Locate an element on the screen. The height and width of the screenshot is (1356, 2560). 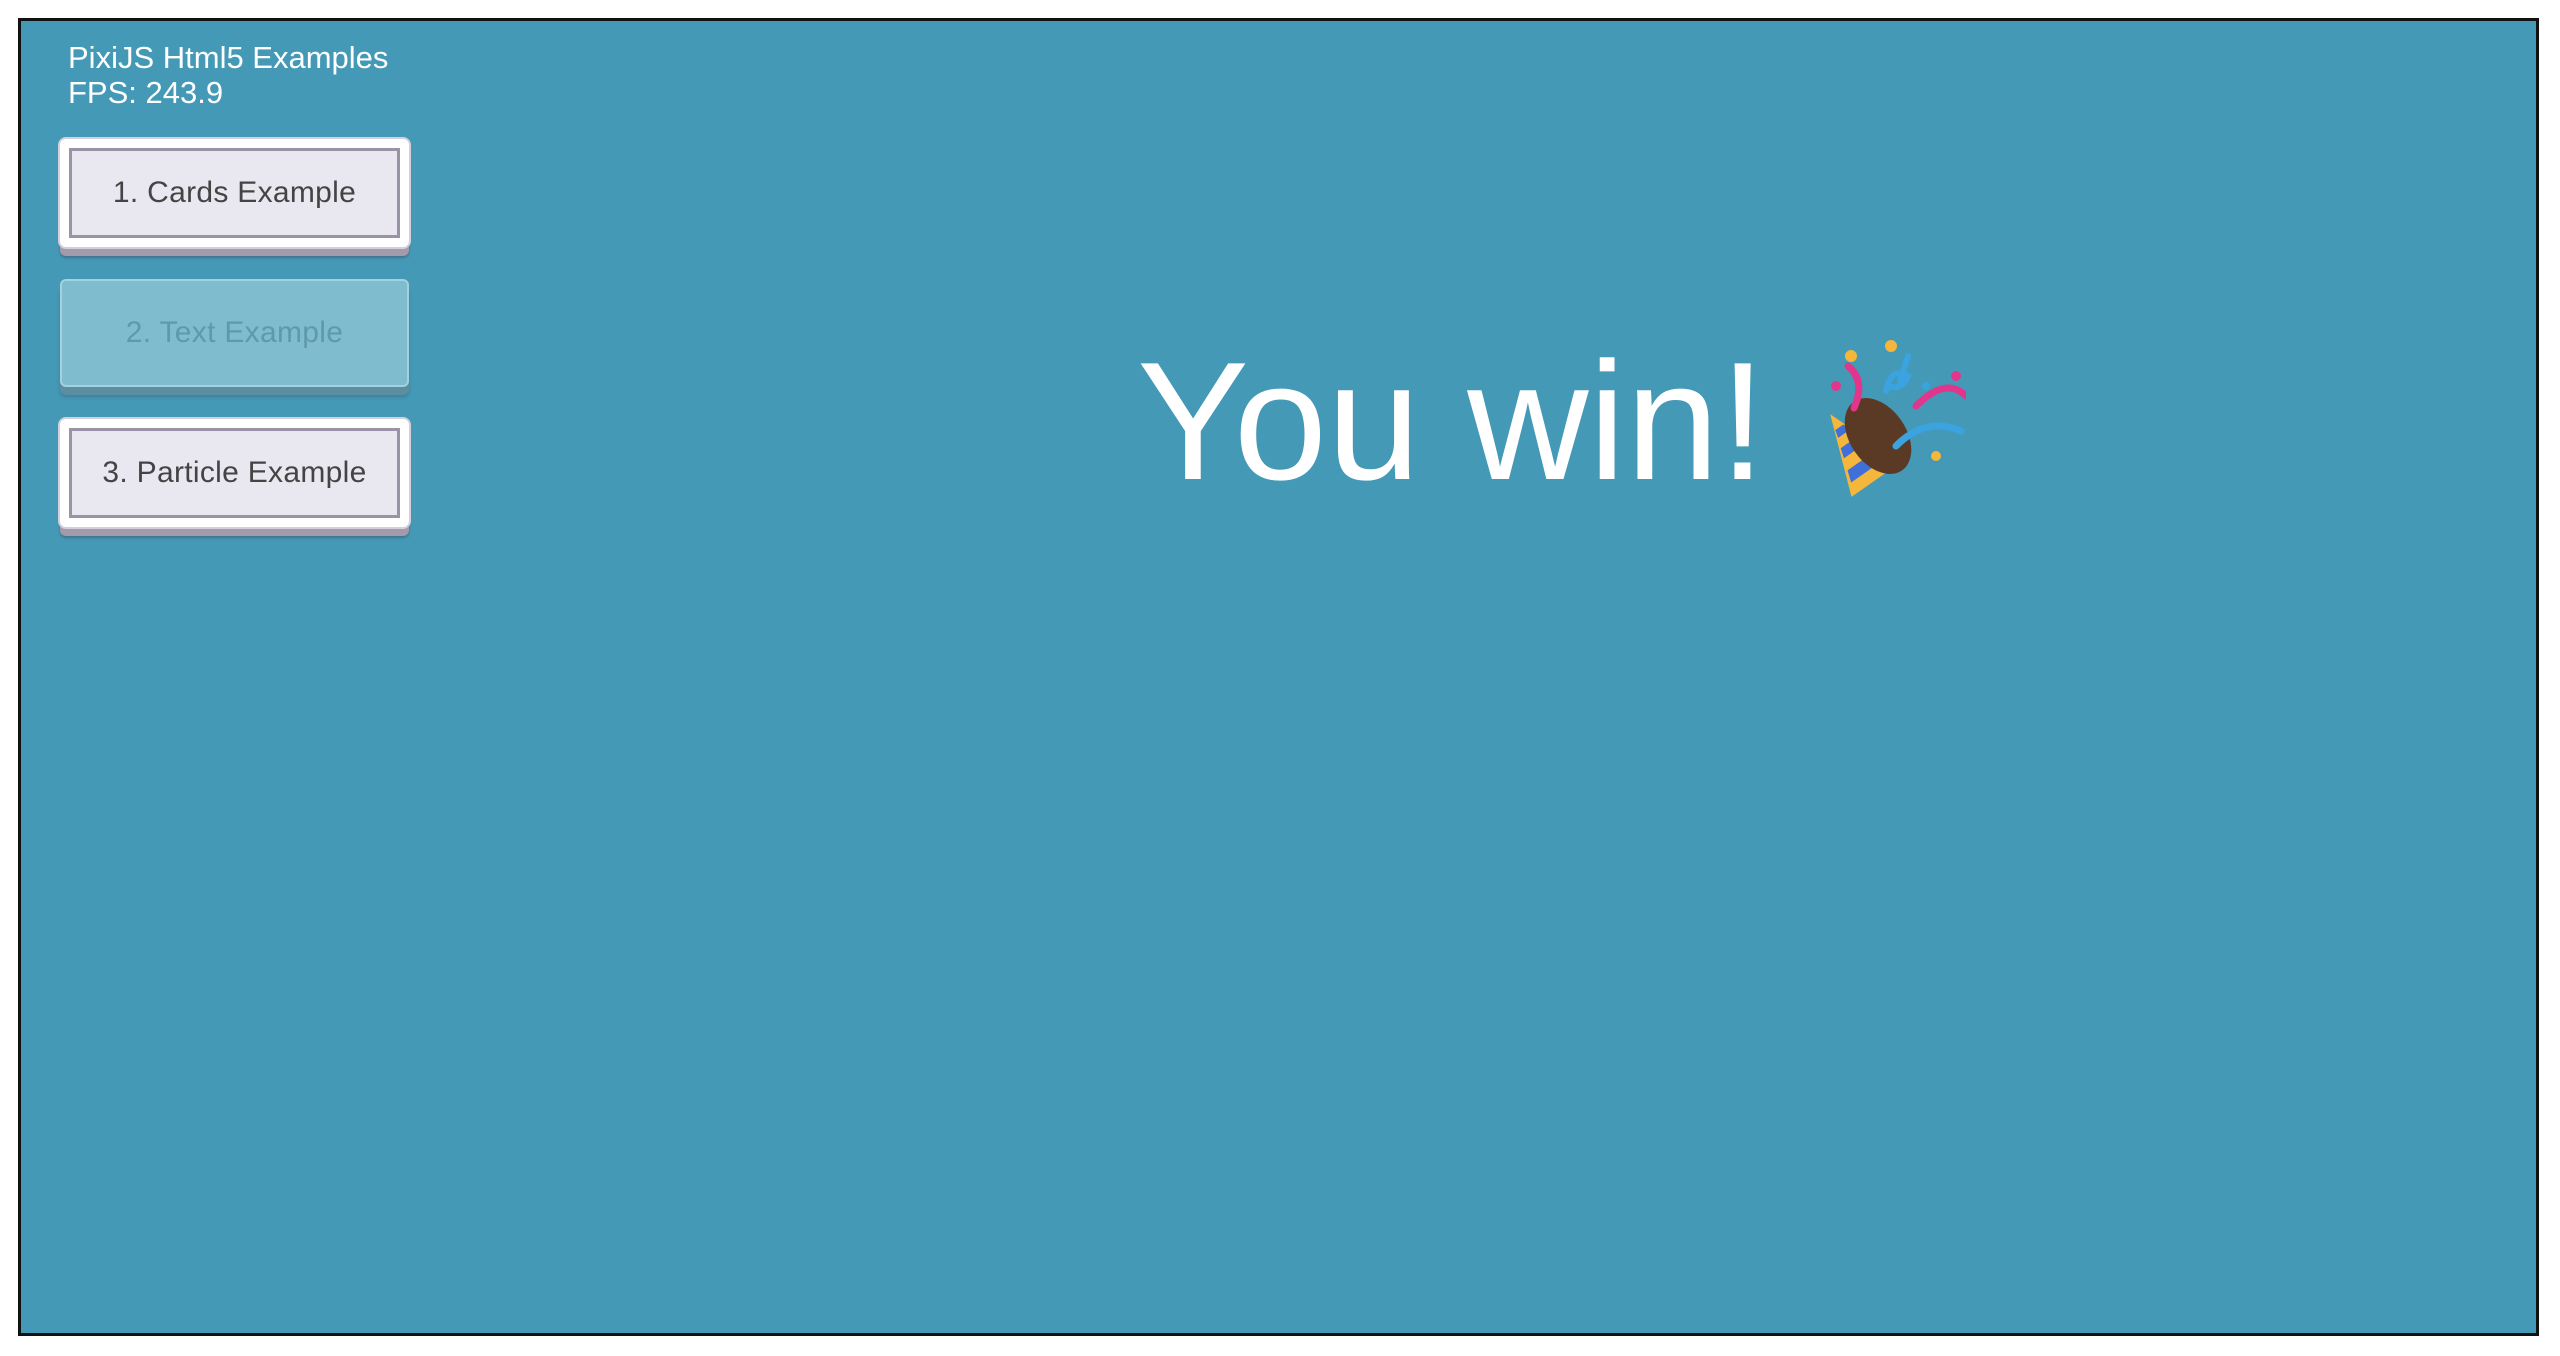
particle-example-button: 3. Particle Example is located at coordinates (234, 473).